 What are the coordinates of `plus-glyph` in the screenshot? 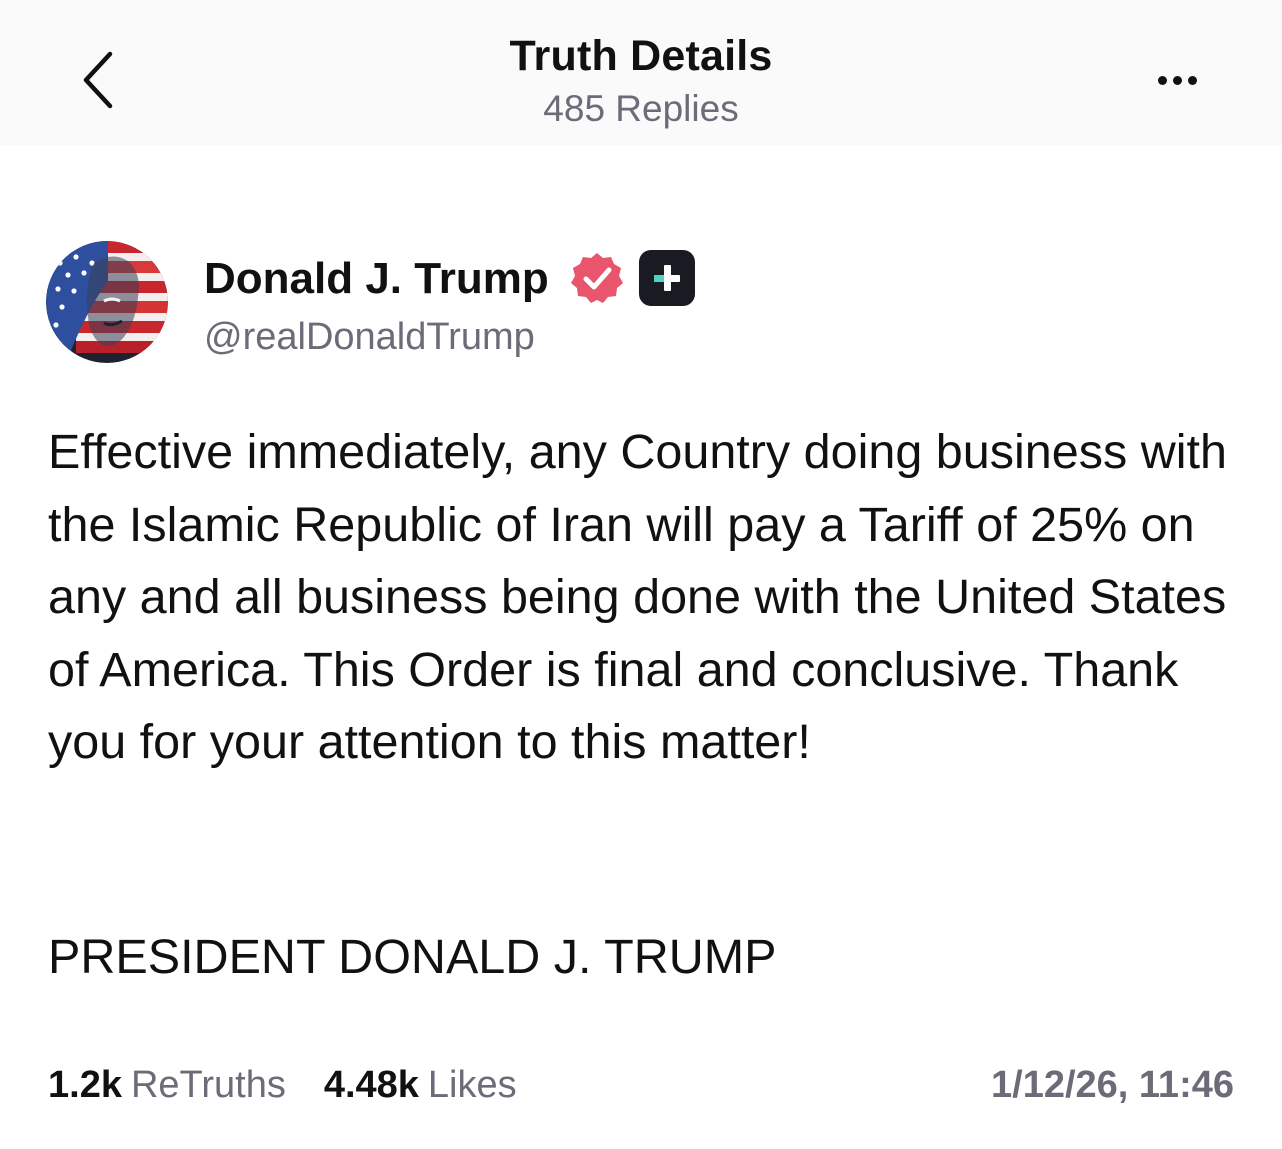 It's located at (667, 278).